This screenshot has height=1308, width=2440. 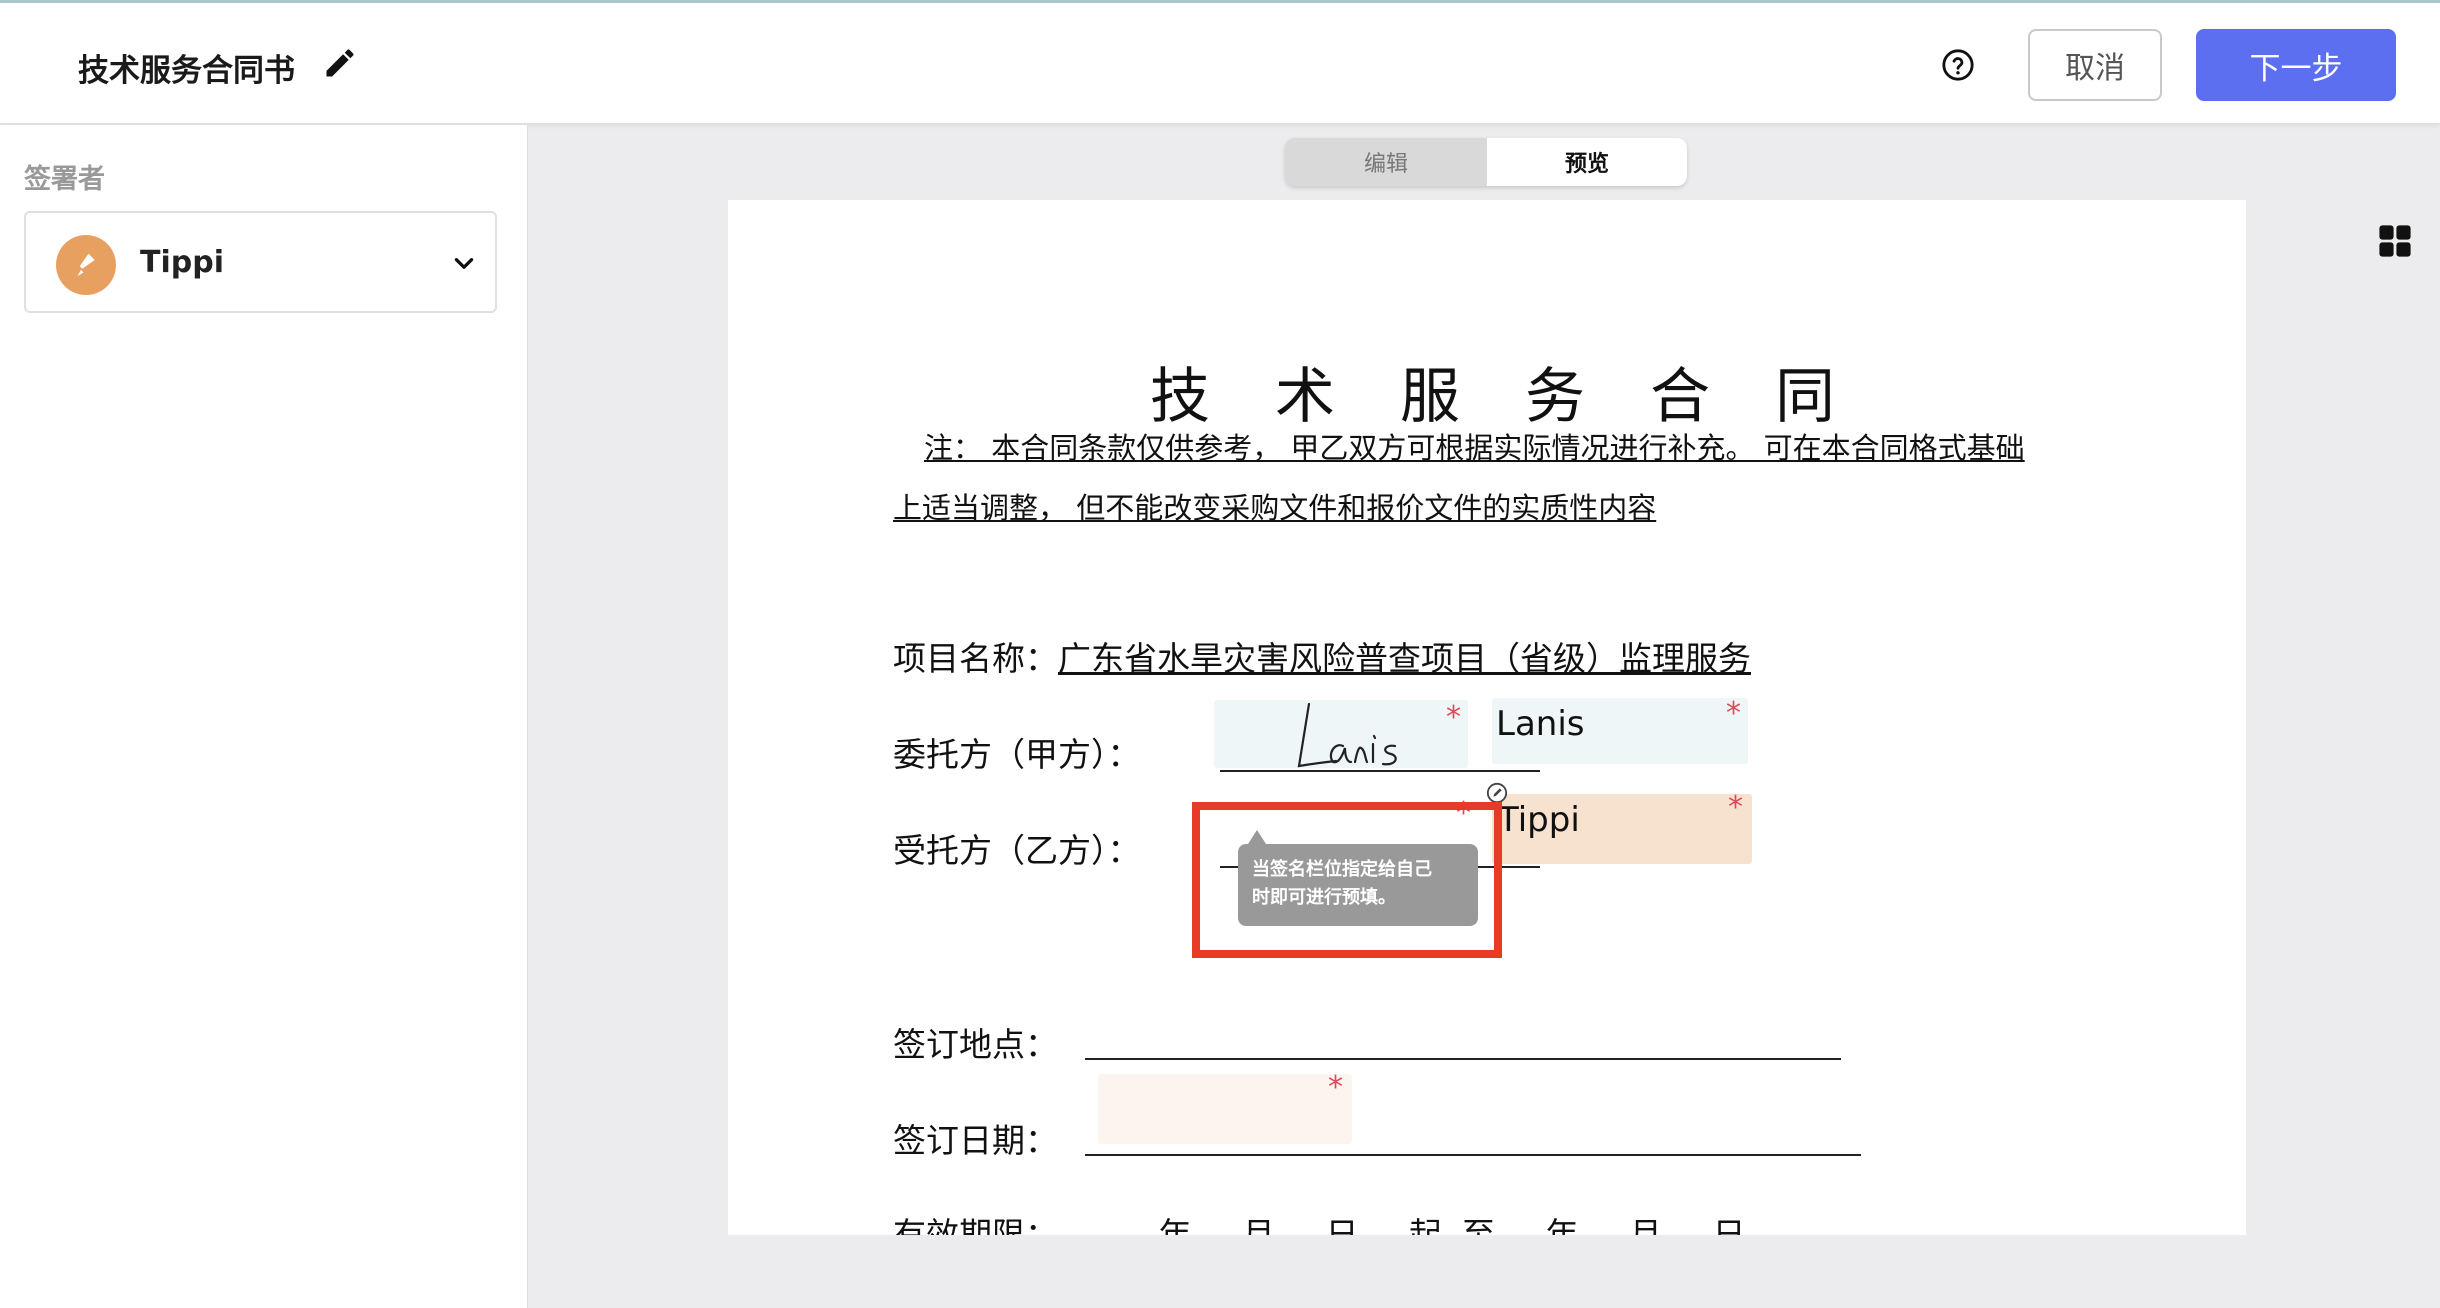 What do you see at coordinates (1347, 735) in the screenshot?
I see `handwritten-signature-lanis` at bounding box center [1347, 735].